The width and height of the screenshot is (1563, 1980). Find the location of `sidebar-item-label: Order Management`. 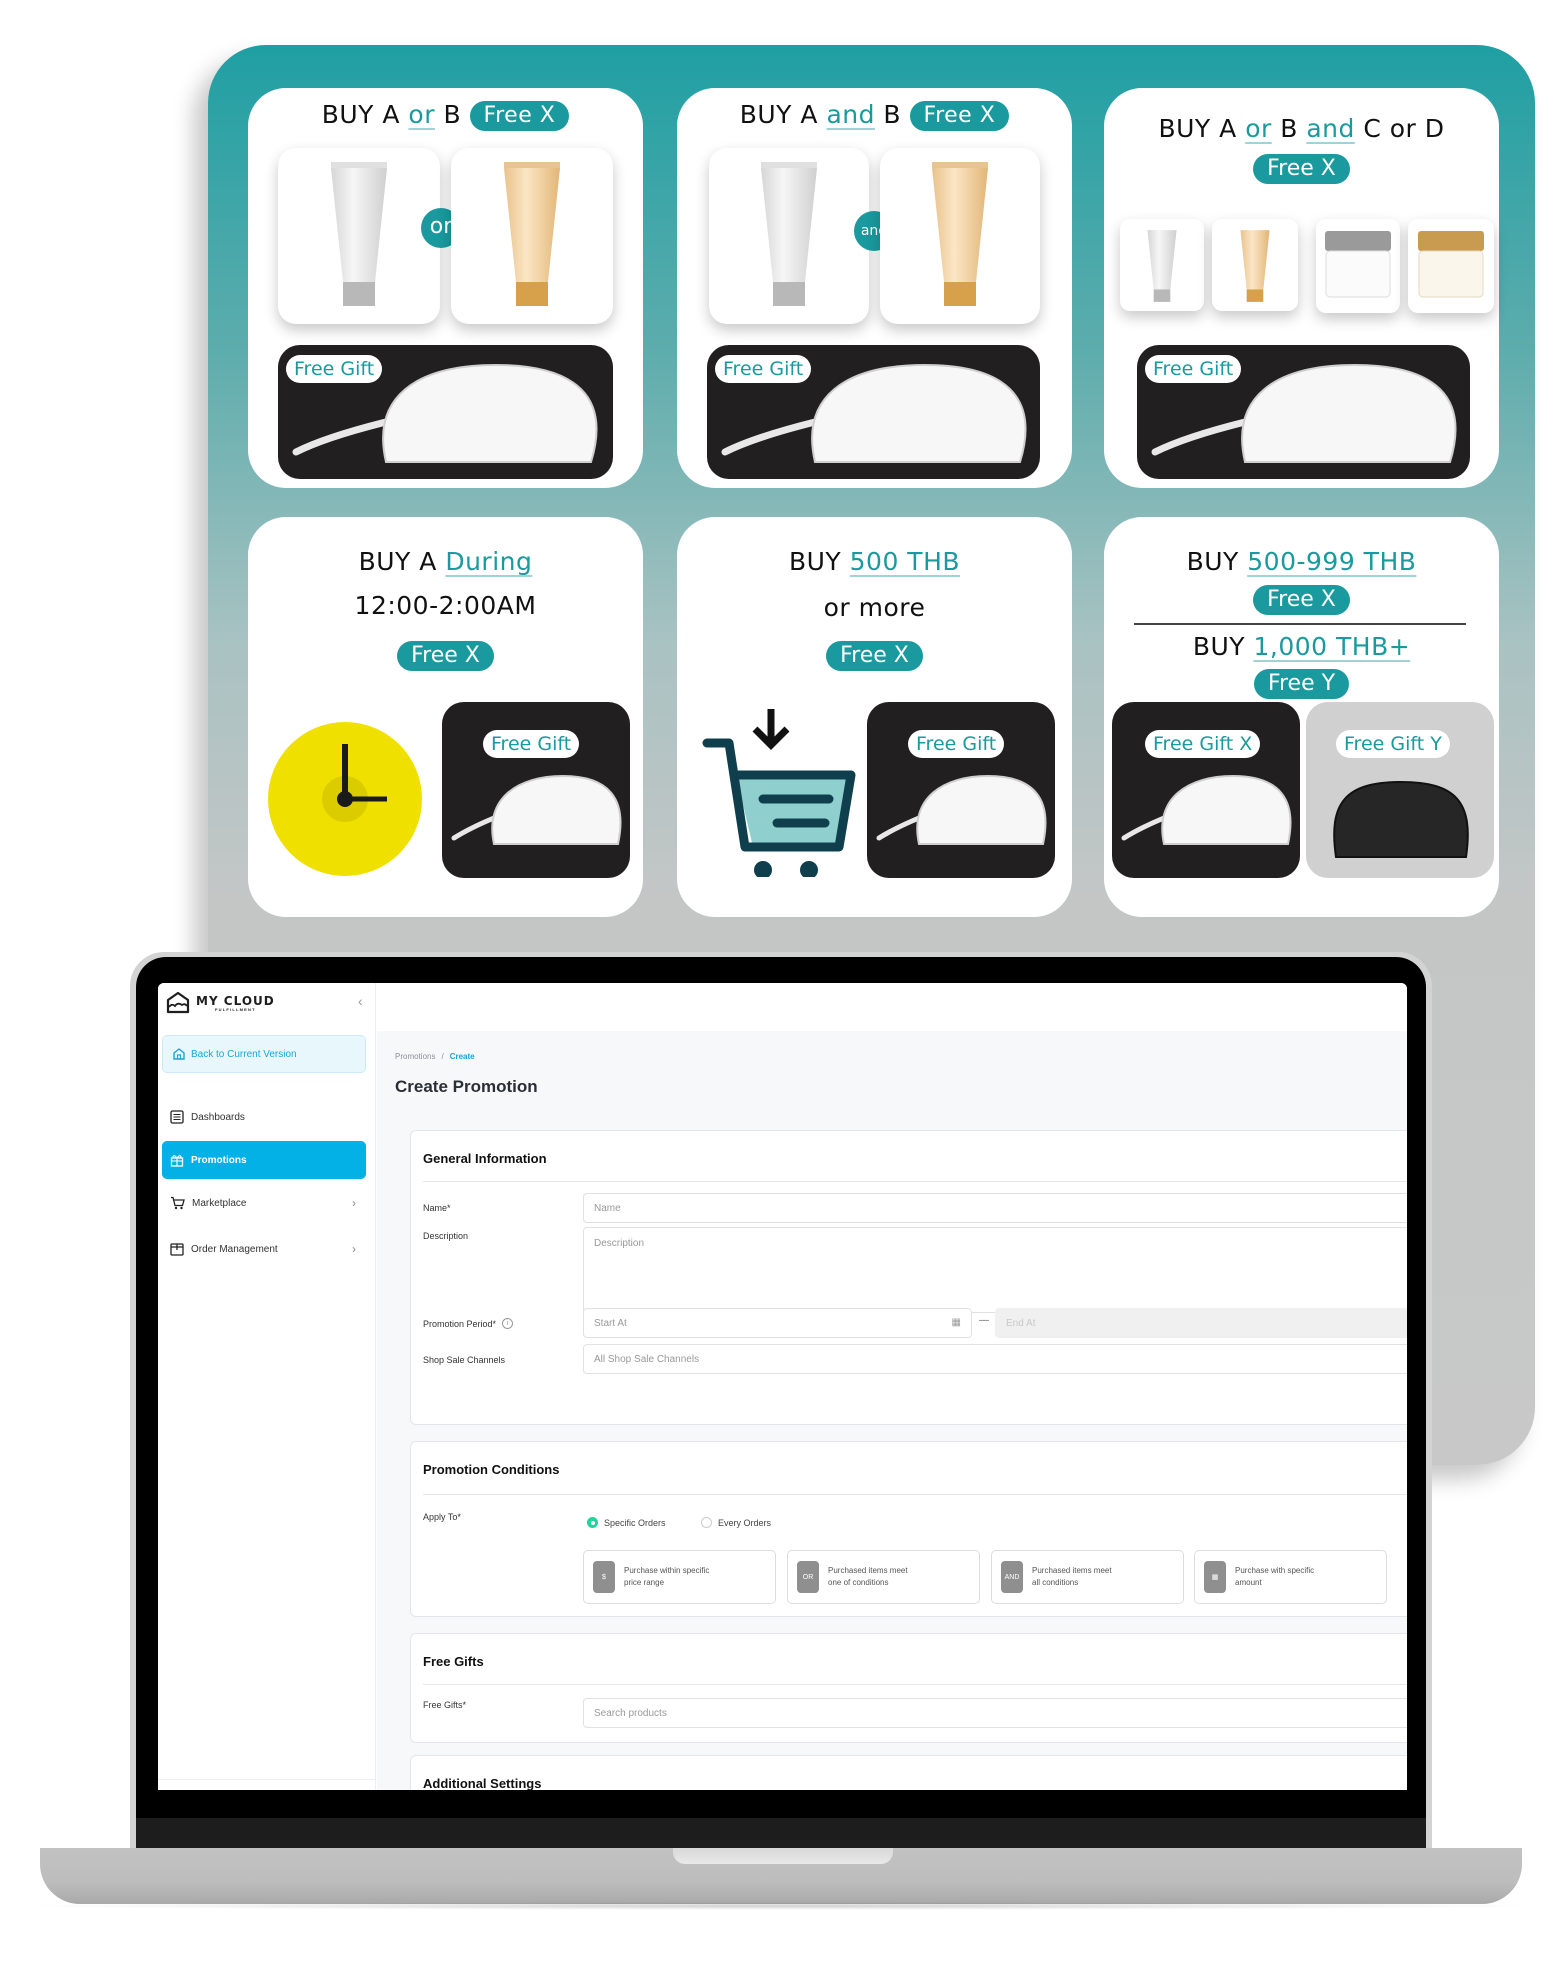

sidebar-item-label: Order Management is located at coordinates (234, 1249).